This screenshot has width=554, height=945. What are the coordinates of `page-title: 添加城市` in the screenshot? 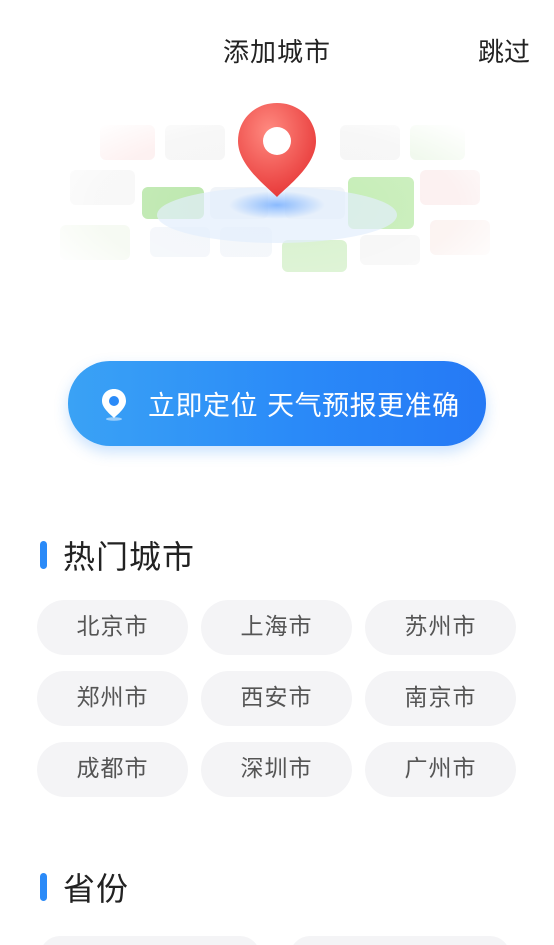 It's located at (276, 53).